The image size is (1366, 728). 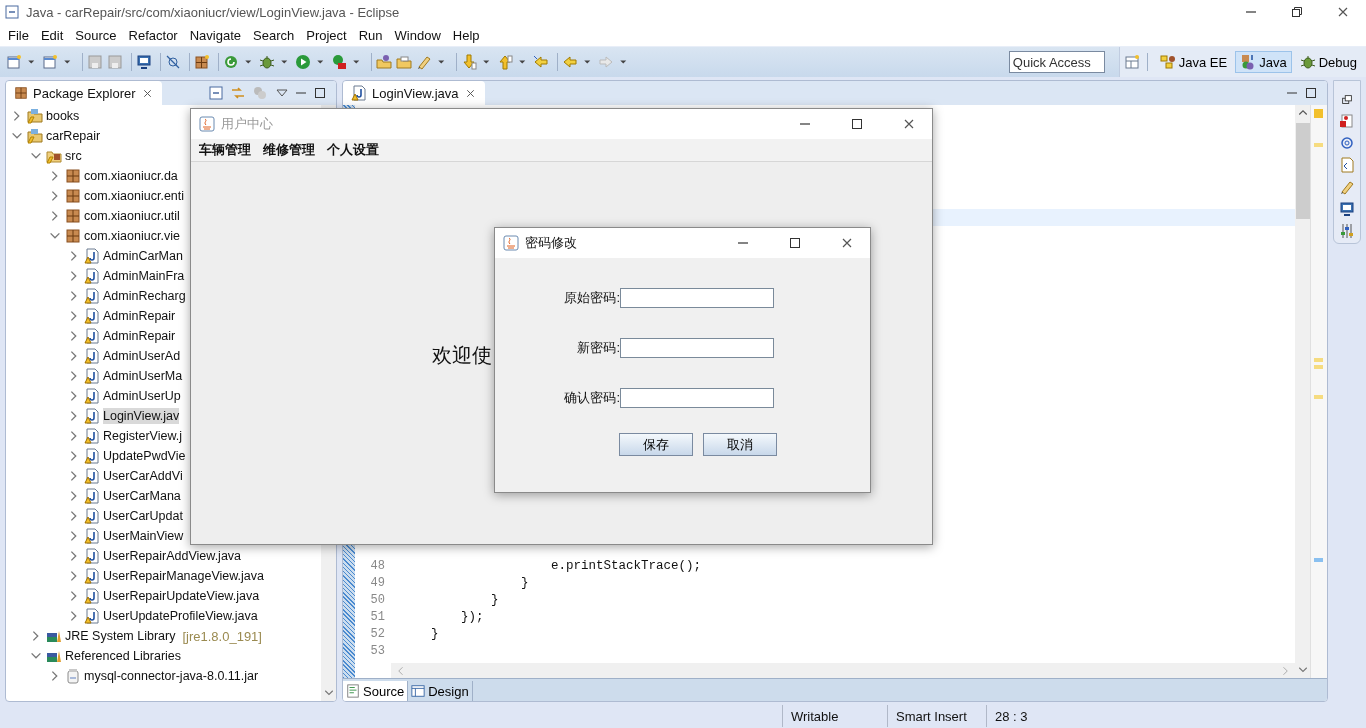 I want to click on editor-tab: LoginView.java, so click(x=414, y=93).